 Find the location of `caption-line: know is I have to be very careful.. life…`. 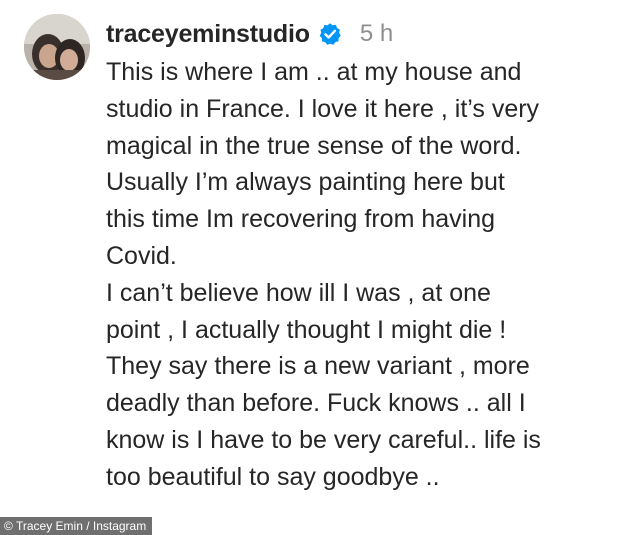

caption-line: know is I have to be very careful.. life… is located at coordinates (323, 439).